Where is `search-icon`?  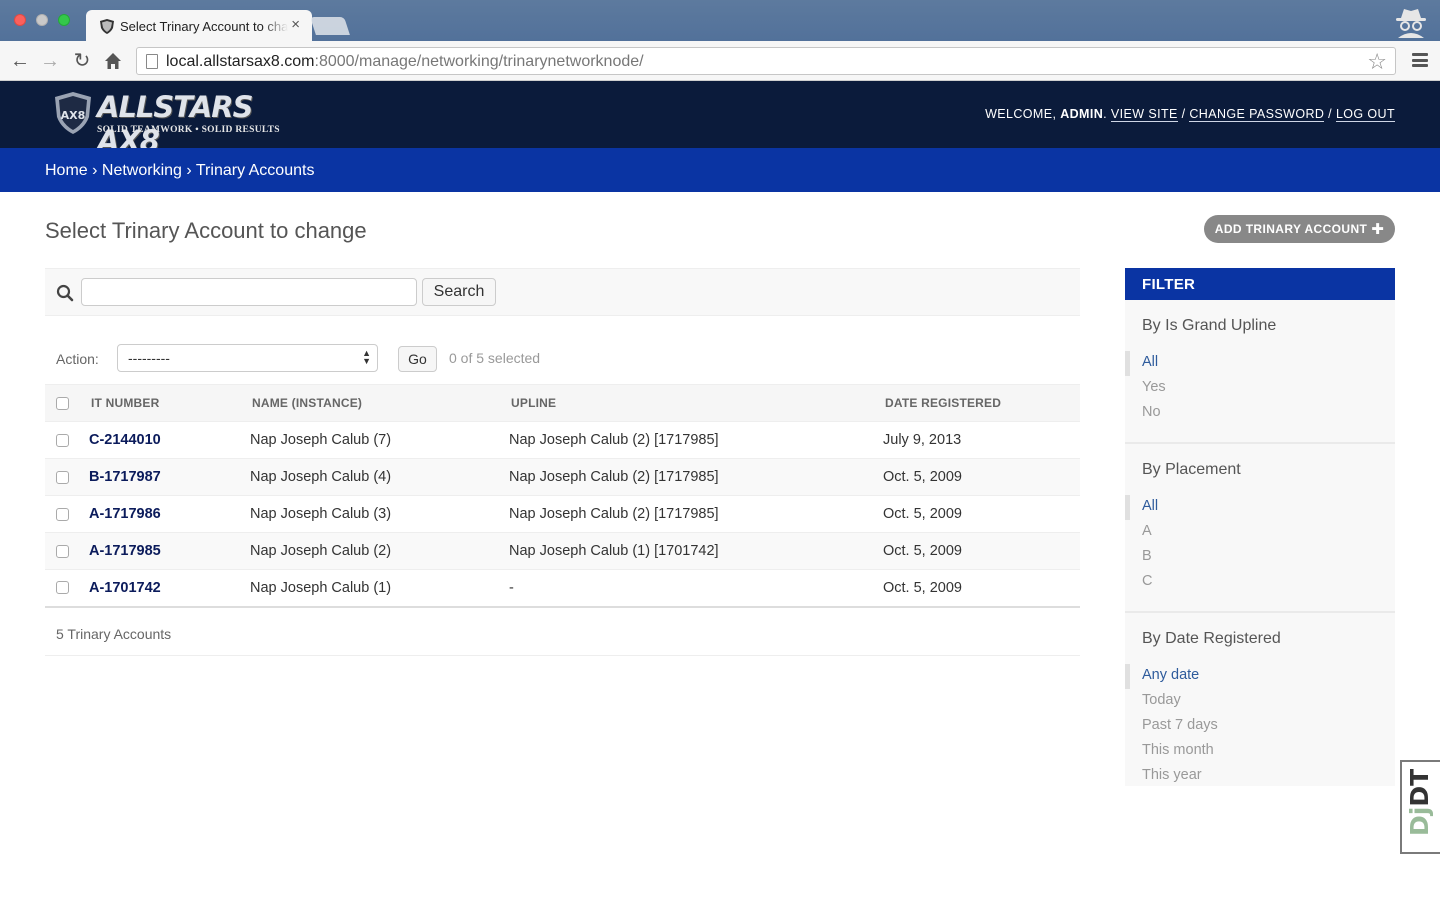
search-icon is located at coordinates (65, 293).